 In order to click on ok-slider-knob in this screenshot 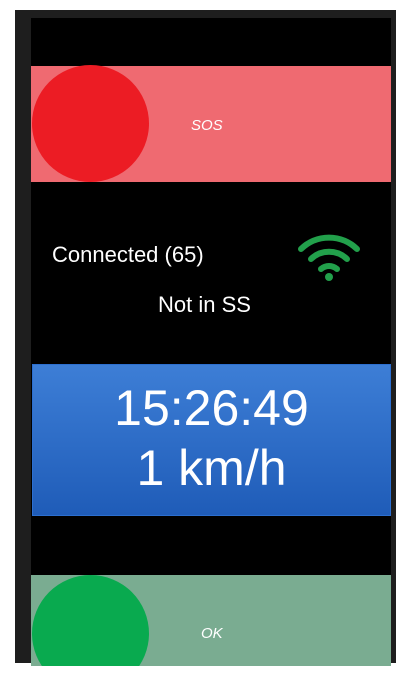, I will do `click(90, 620)`.